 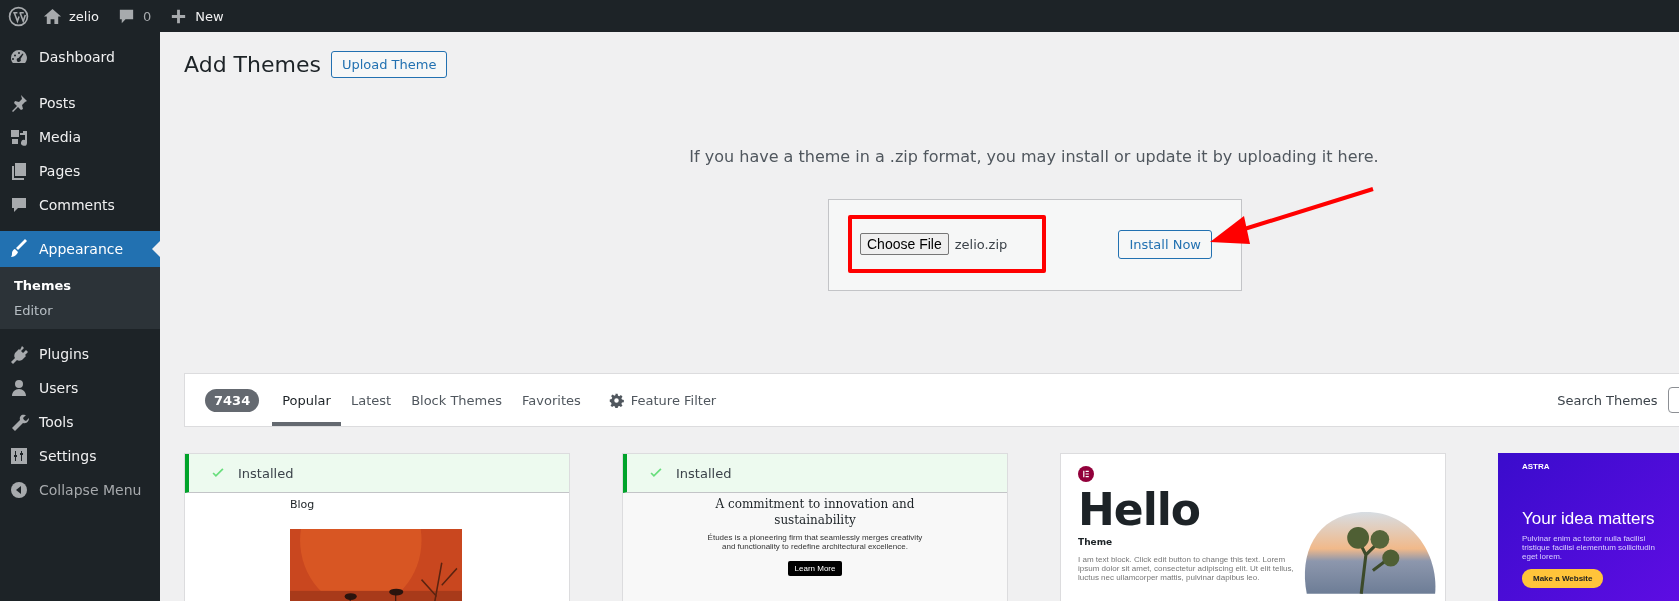 I want to click on preview-subheading: Theme, so click(x=1096, y=542).